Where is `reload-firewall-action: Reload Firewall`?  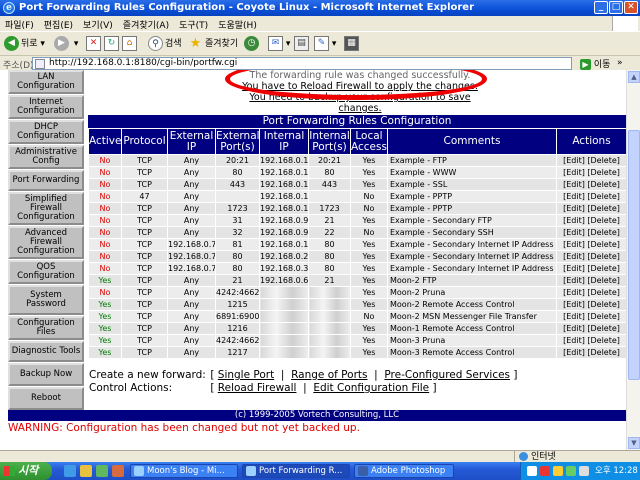
reload-firewall-action: Reload Firewall is located at coordinates (257, 388).